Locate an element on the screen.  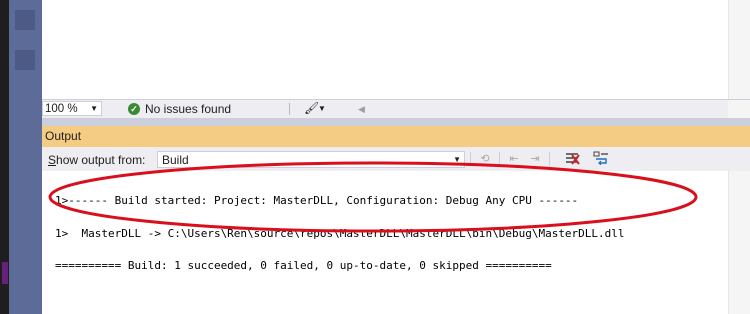
divider is located at coordinates (289, 109).